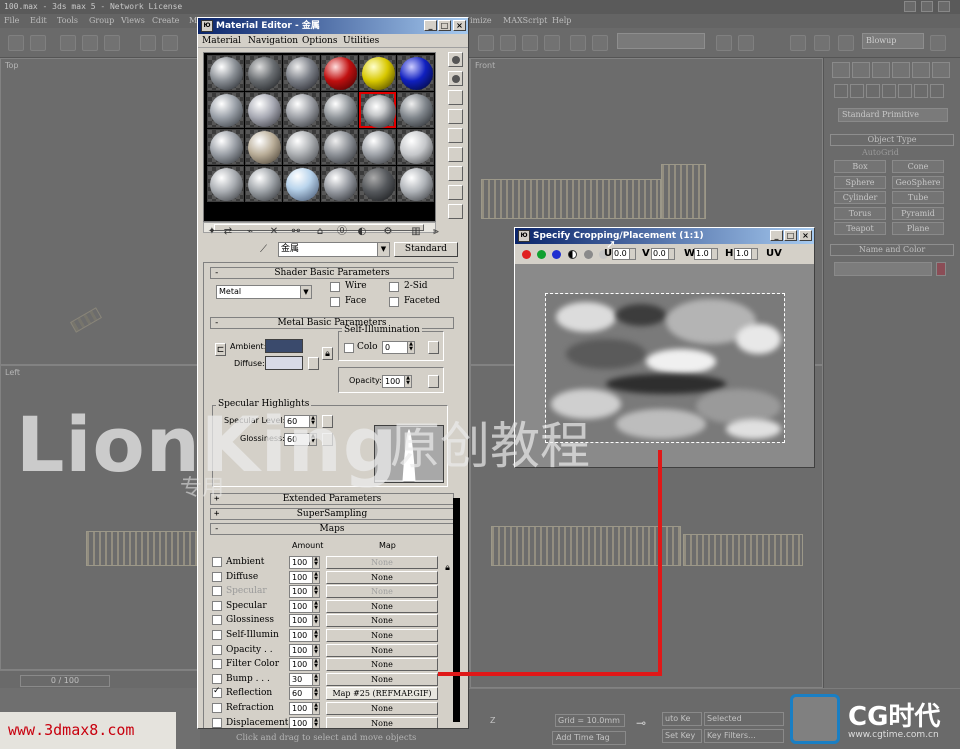 This screenshot has height=749, width=960. Describe the element at coordinates (892, 250) in the screenshot. I see `name-and-color-rollout: Name and Color` at that location.